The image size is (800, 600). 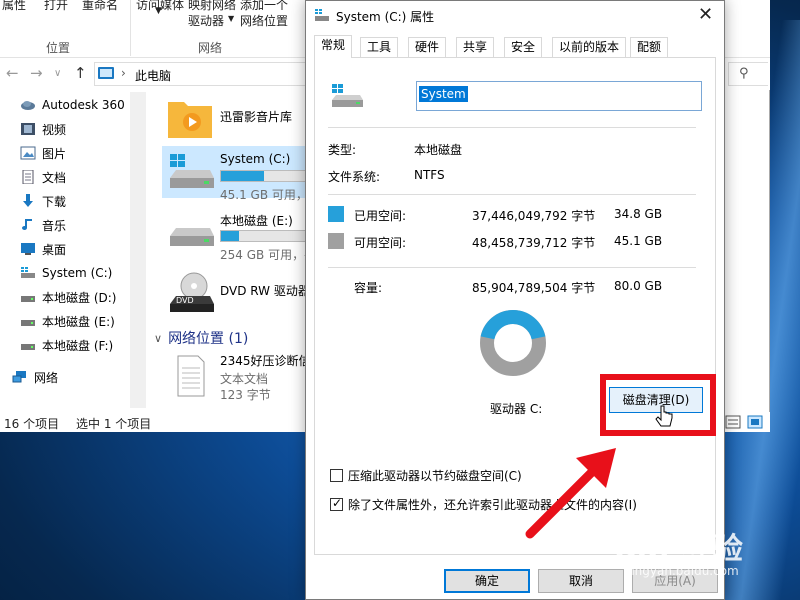 What do you see at coordinates (28, 177) in the screenshot?
I see `documents-icon` at bounding box center [28, 177].